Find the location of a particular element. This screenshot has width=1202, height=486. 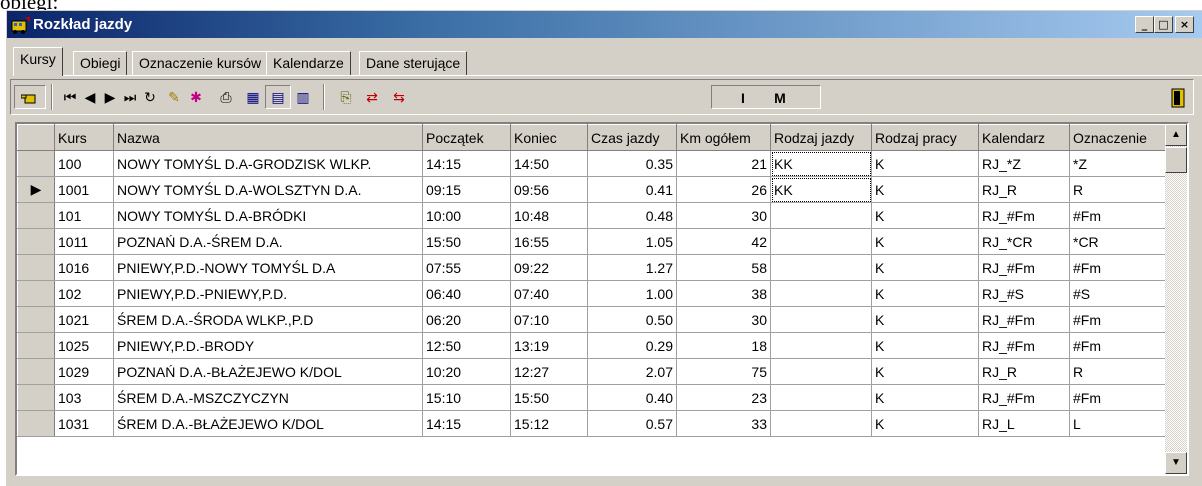

table-cell: 1021 is located at coordinates (84, 319).